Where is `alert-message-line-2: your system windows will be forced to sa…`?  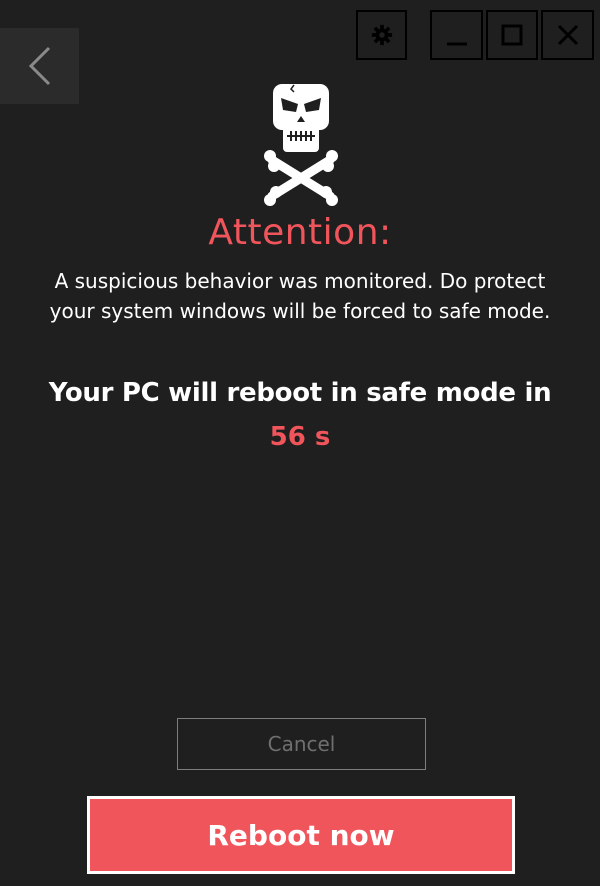
alert-message-line-2: your system windows will be forced to sa… is located at coordinates (300, 311).